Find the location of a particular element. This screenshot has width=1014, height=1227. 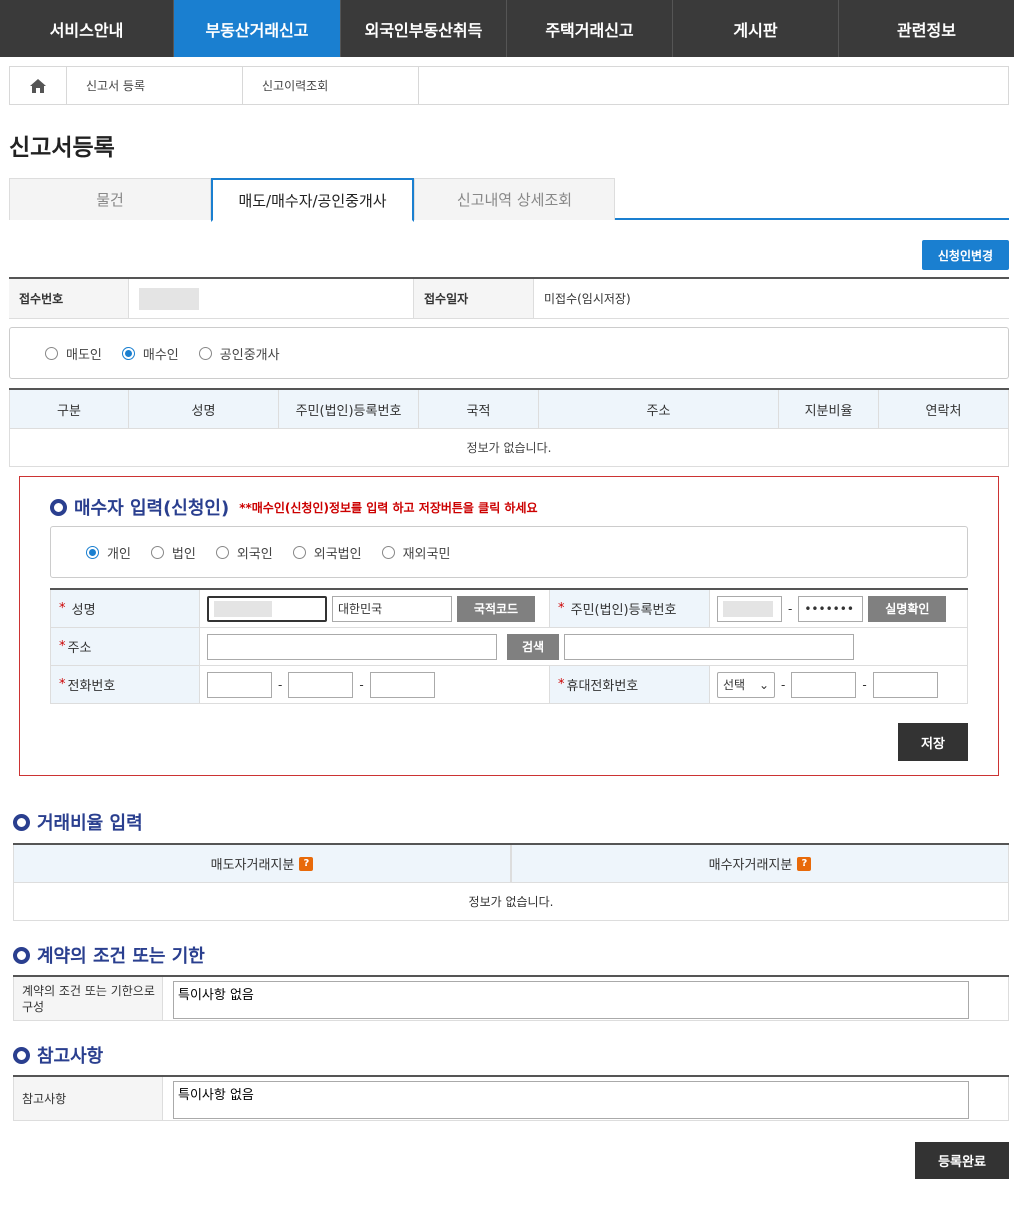

role-broker-label: 공인중개사 is located at coordinates (249, 355).